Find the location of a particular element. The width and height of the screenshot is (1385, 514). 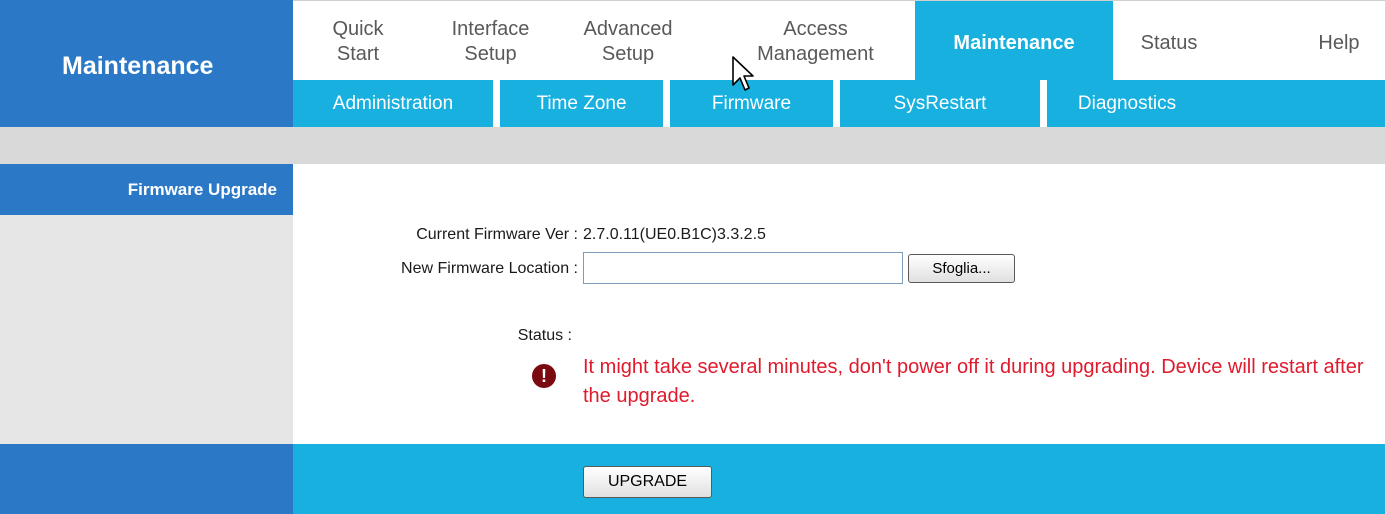

current-firmware-label: Current Firmware Ver : is located at coordinates (497, 234).